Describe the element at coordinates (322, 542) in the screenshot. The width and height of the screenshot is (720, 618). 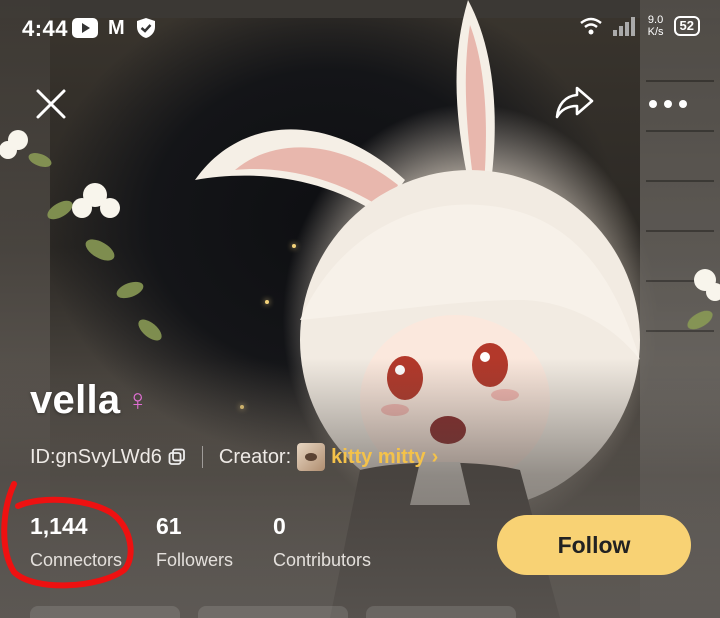
I see `stat-contributors: 0 Contributors` at that location.